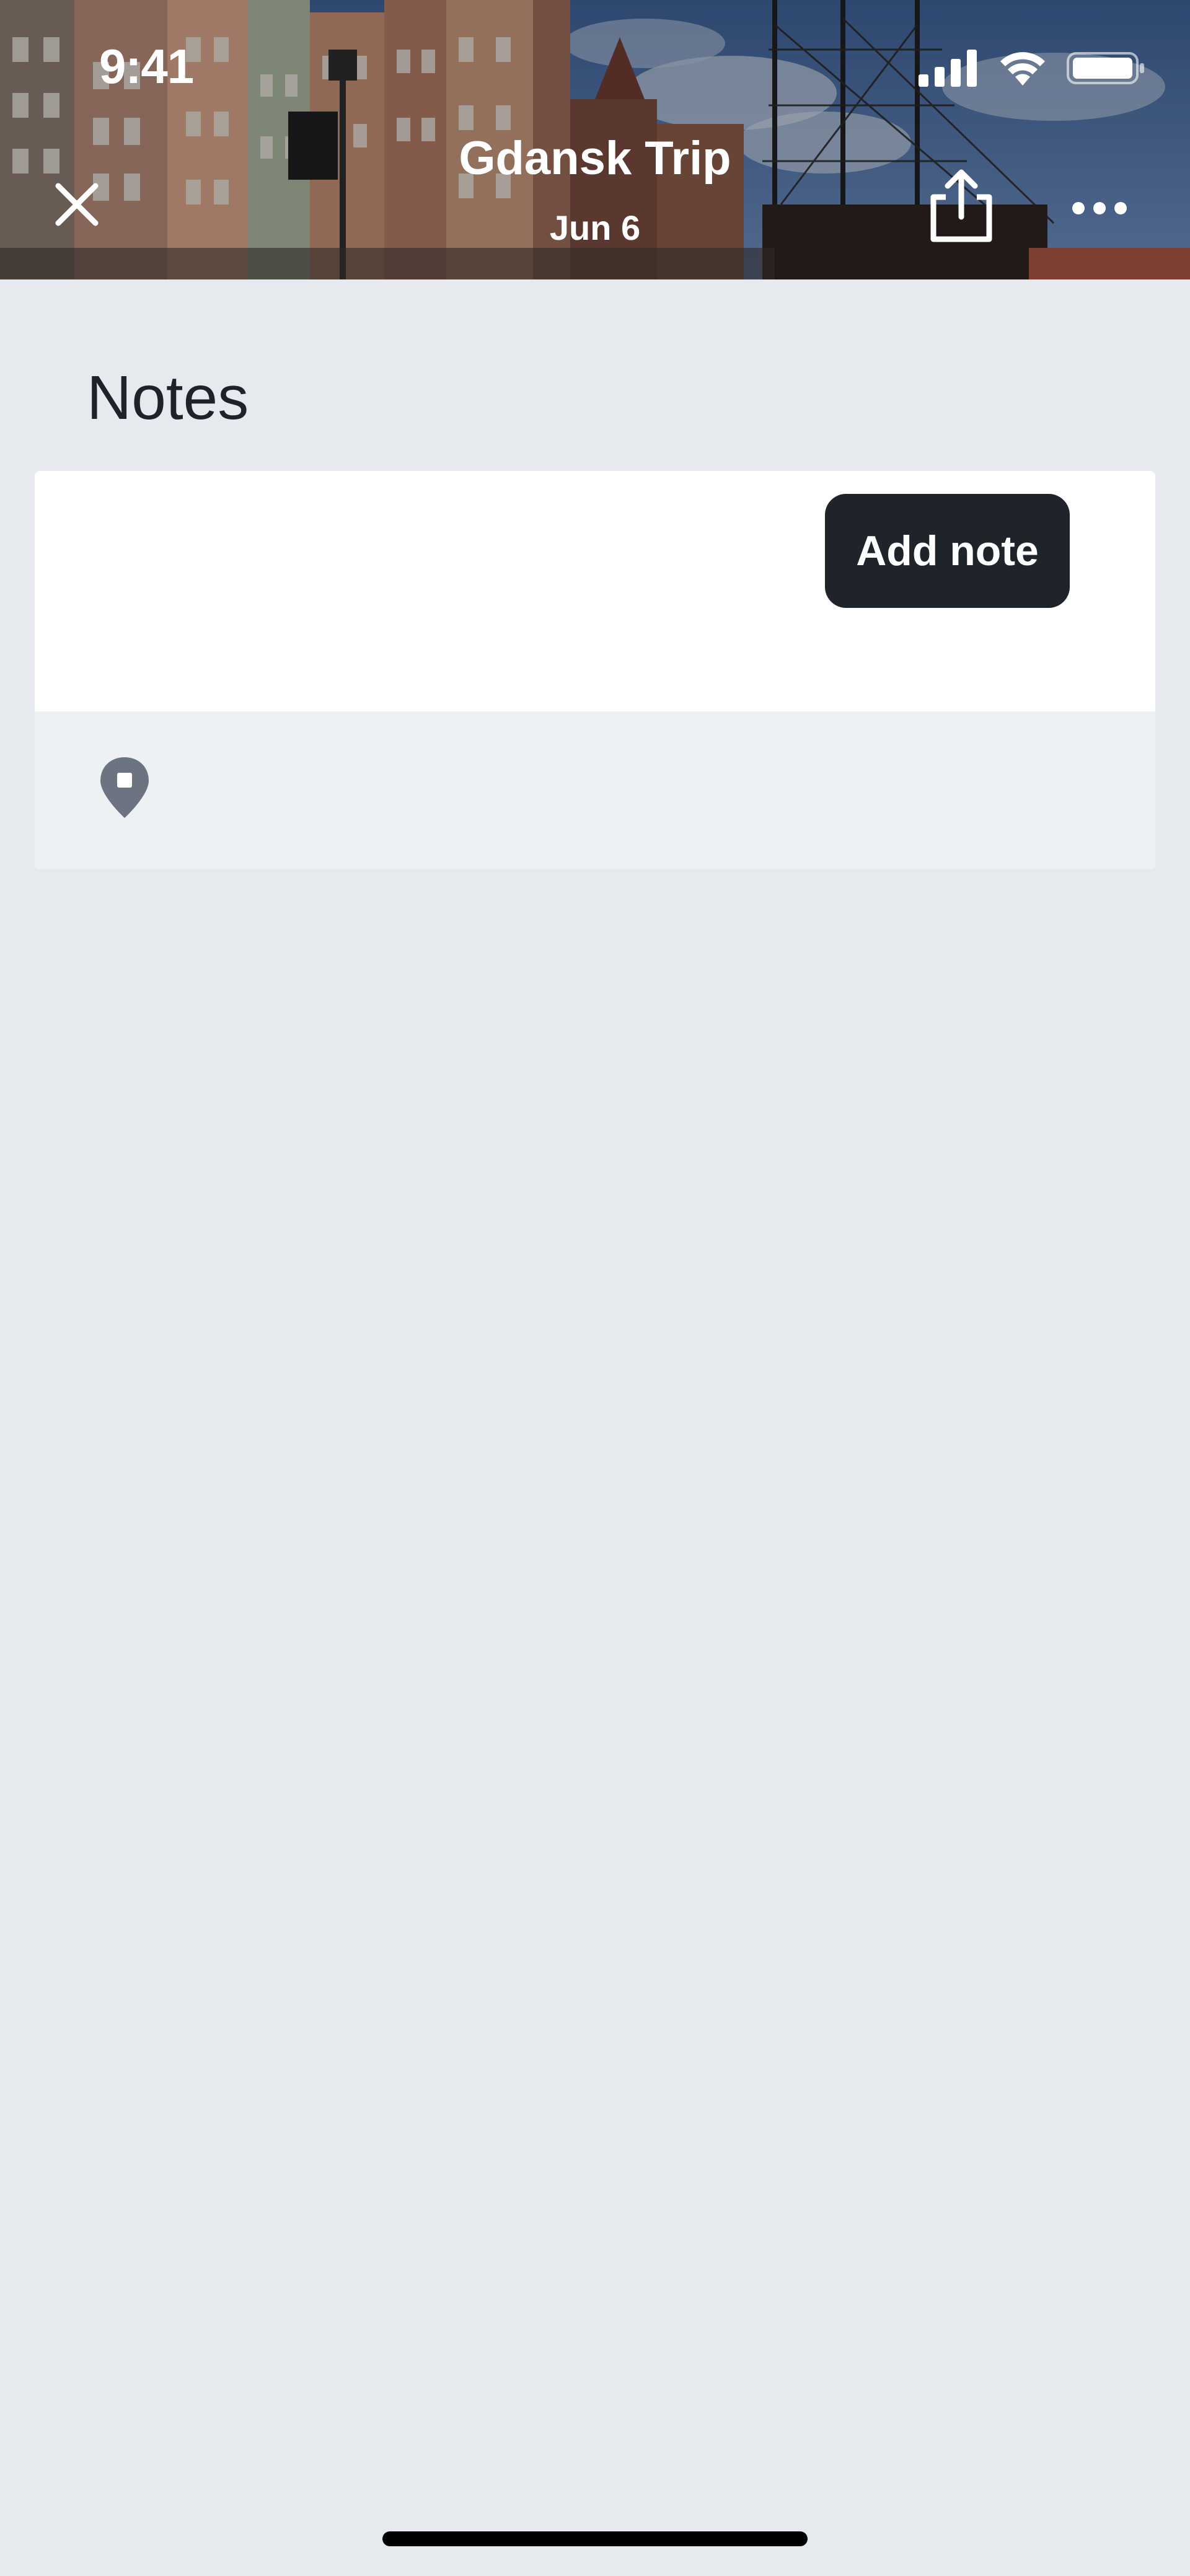 The height and width of the screenshot is (2576, 1190). I want to click on status-icons, so click(1031, 68).